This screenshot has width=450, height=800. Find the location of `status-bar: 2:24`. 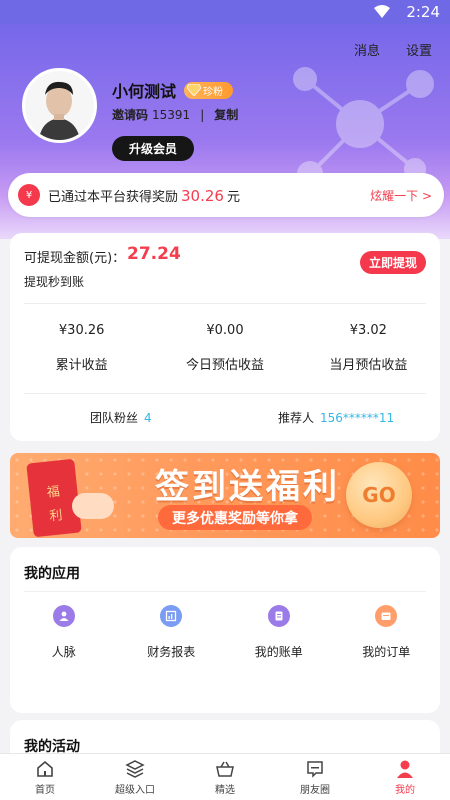

status-bar: 2:24 is located at coordinates (225, 12).